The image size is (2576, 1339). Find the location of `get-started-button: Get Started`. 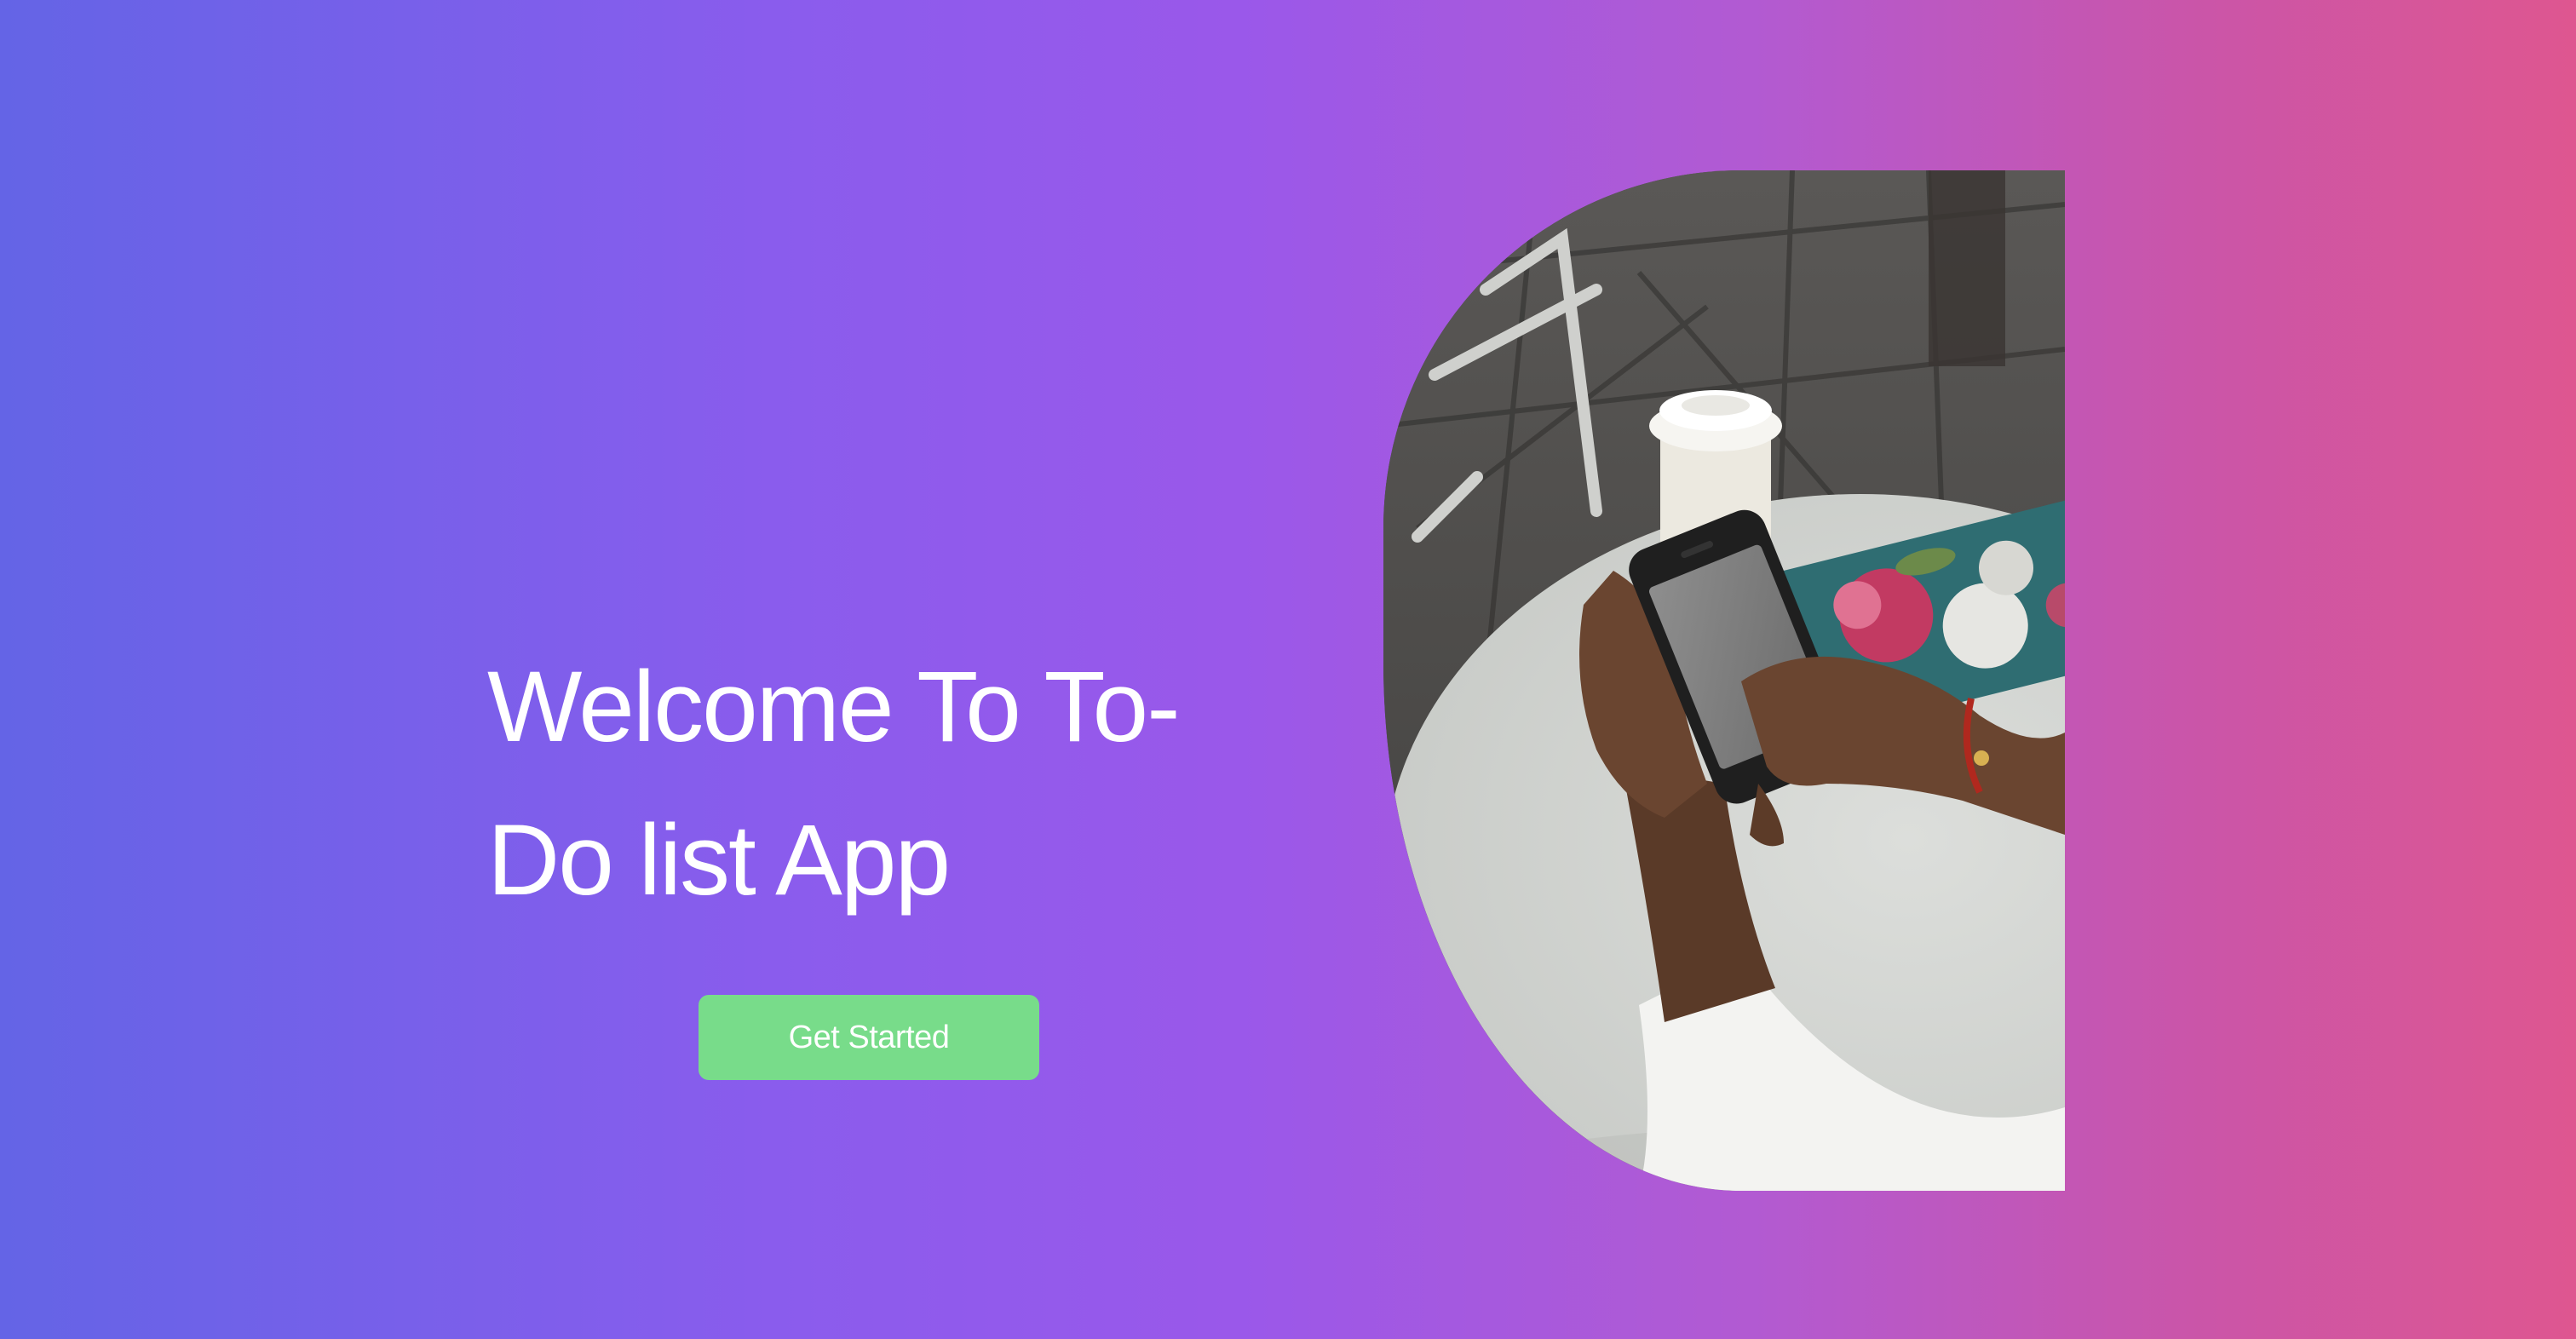

get-started-button: Get Started is located at coordinates (869, 1037).